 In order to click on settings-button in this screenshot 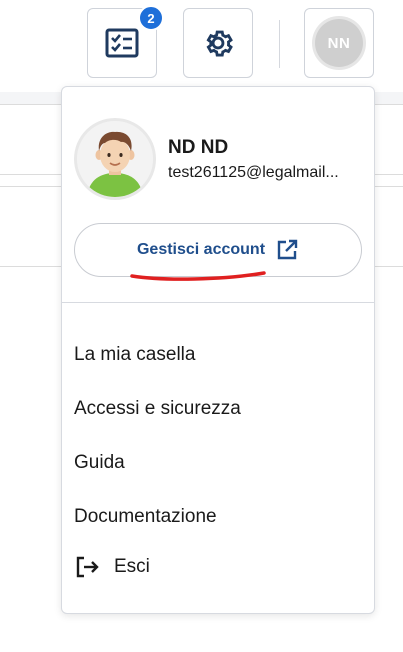, I will do `click(218, 43)`.